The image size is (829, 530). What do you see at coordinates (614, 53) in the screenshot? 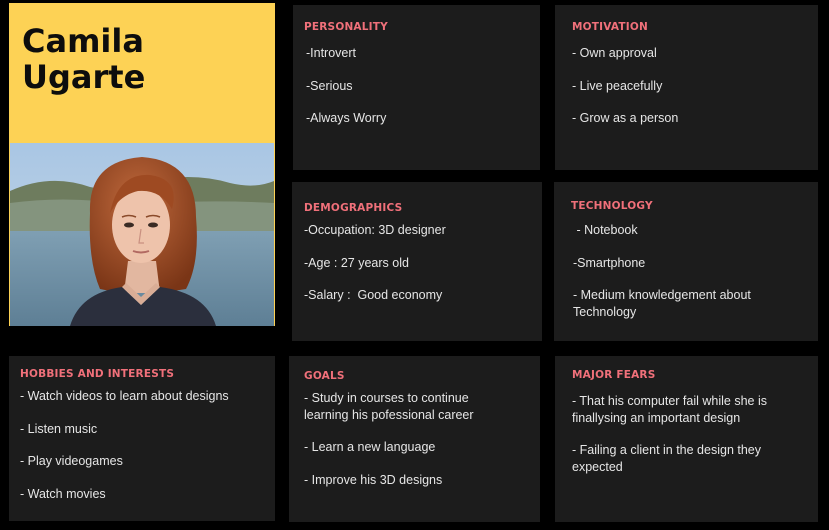
I see `list-item: - Own approval` at bounding box center [614, 53].